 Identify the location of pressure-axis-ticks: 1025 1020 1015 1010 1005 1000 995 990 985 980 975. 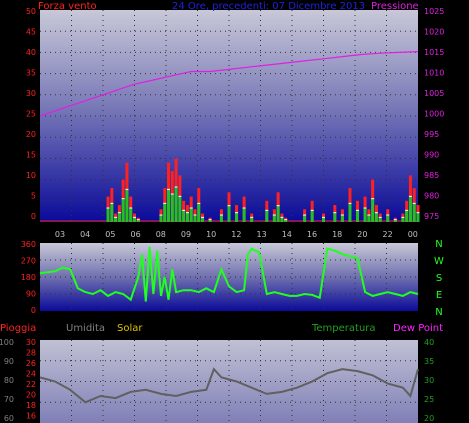
(434, 114).